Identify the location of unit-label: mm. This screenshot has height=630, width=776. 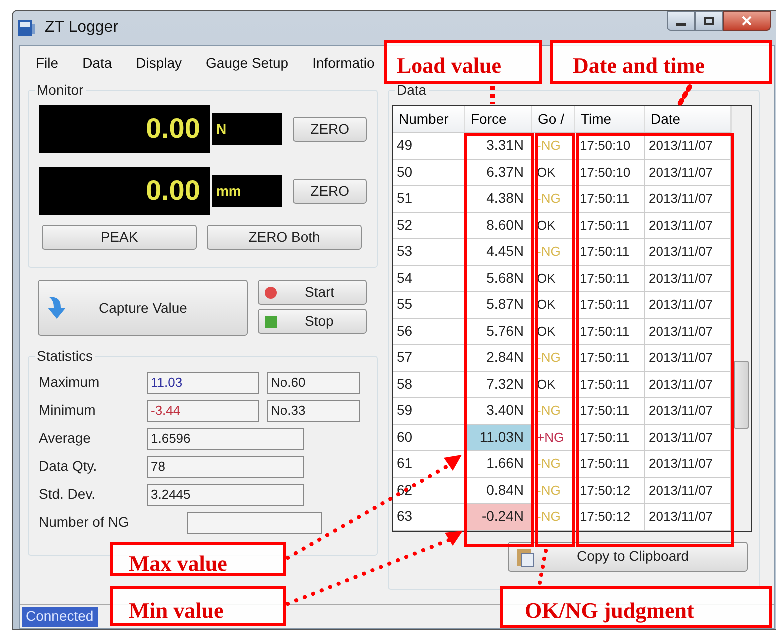
(247, 191).